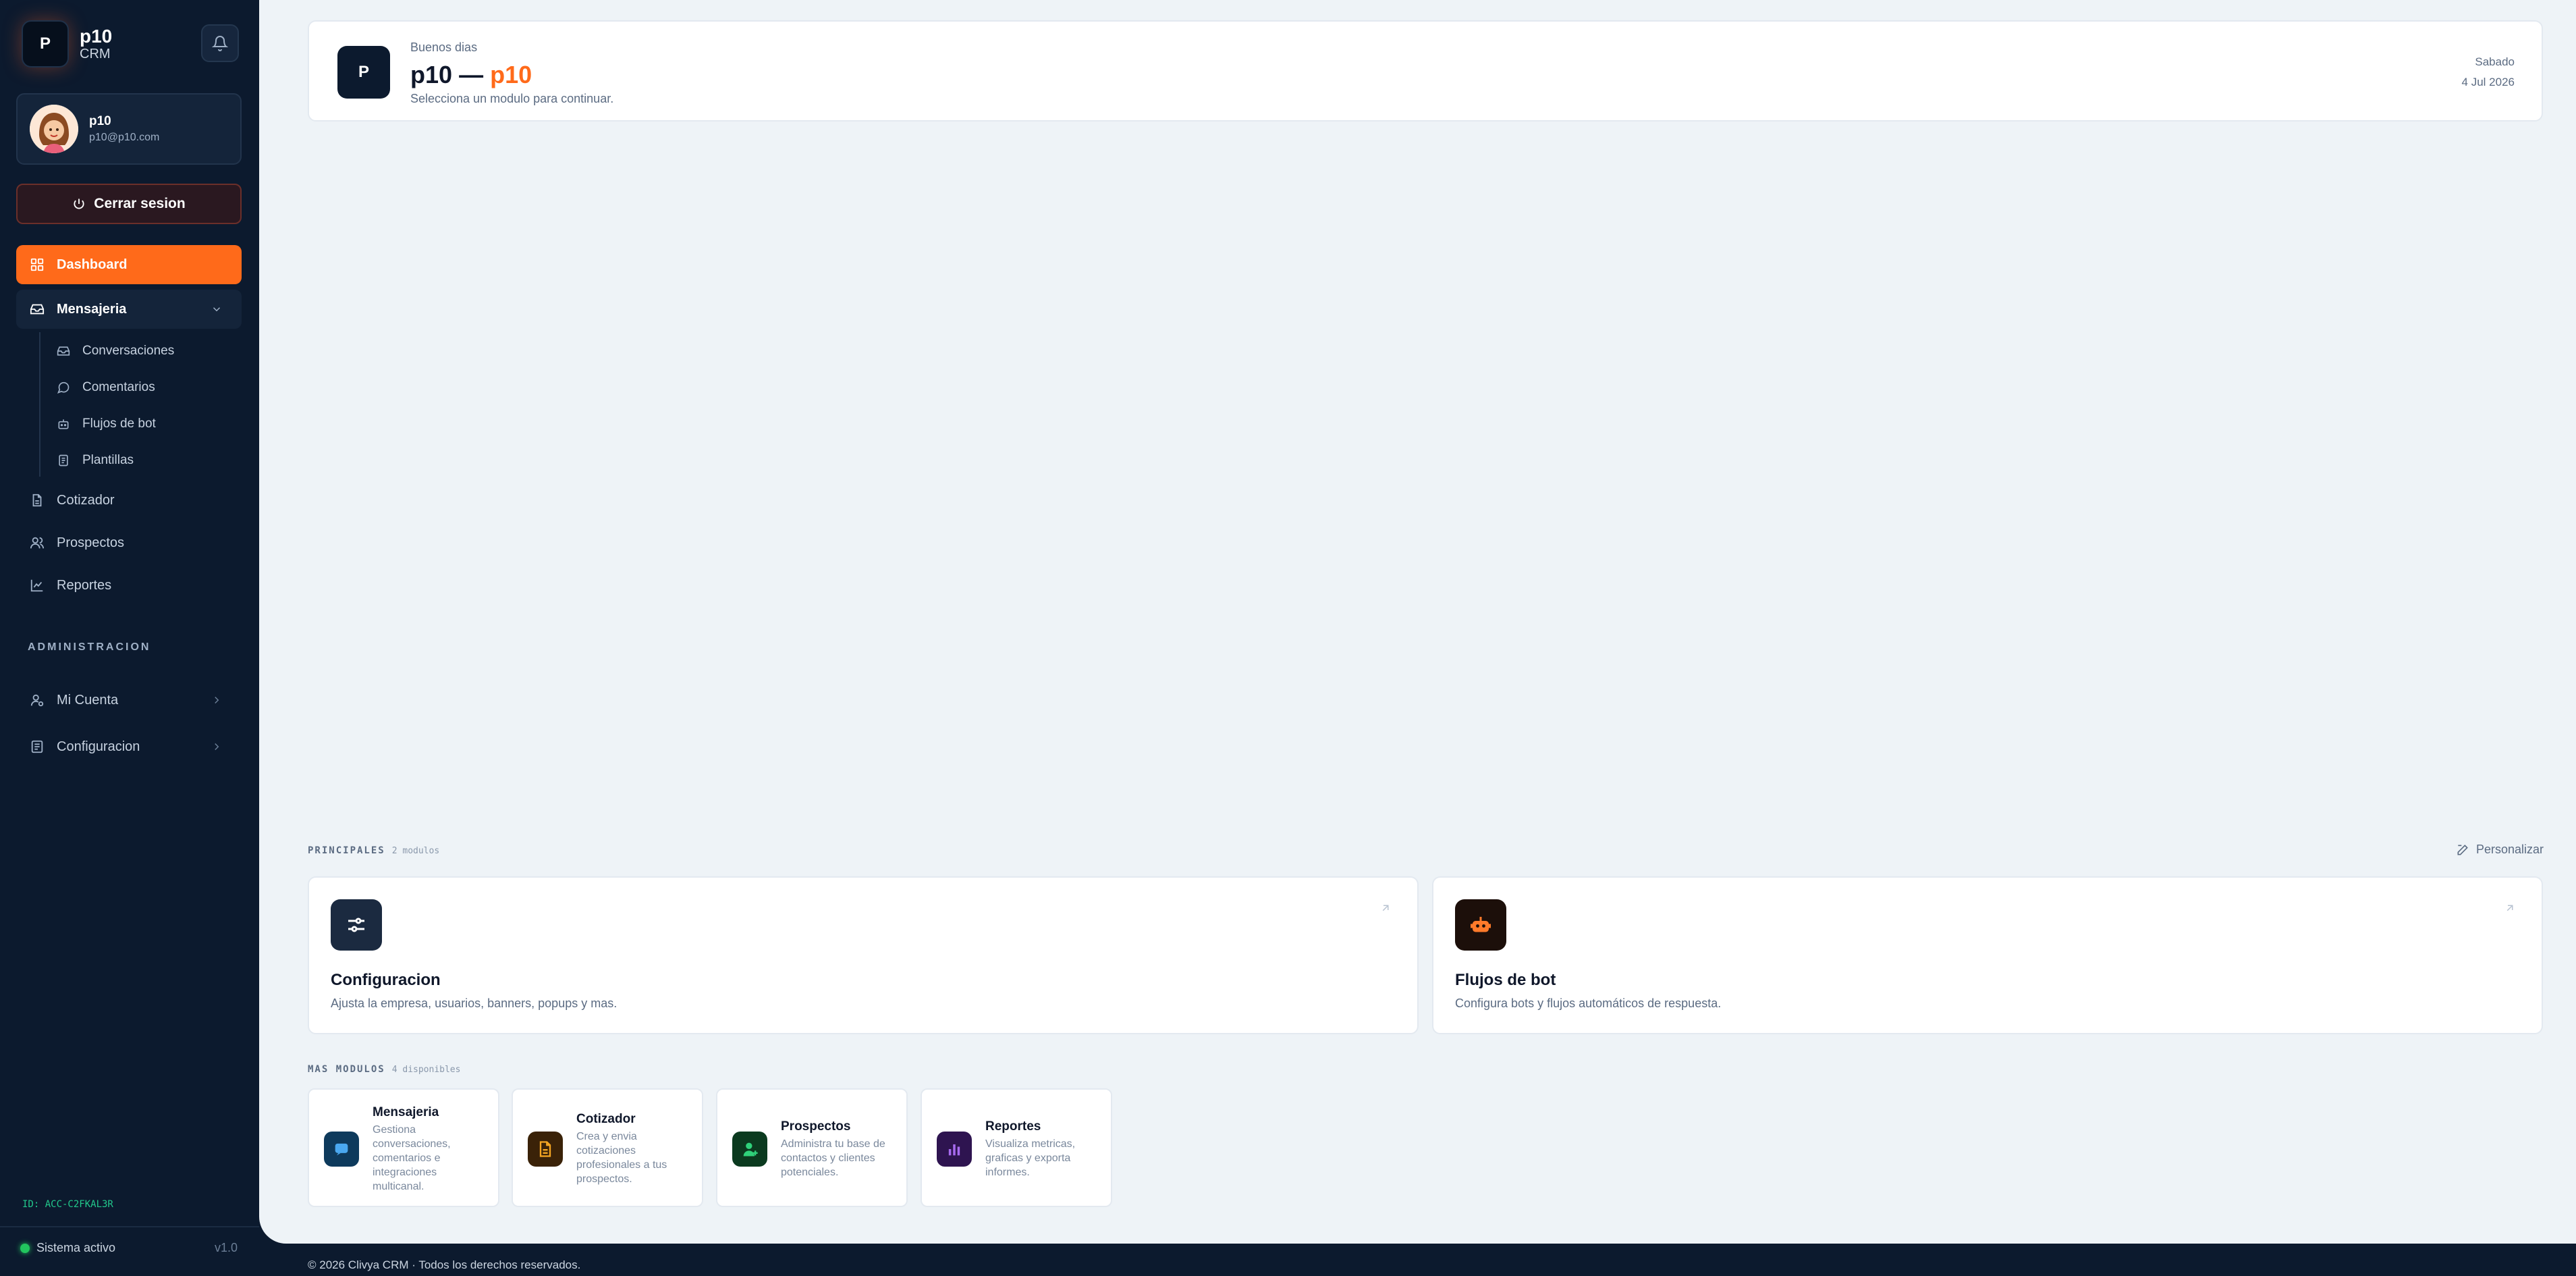  I want to click on notifications-button, so click(220, 43).